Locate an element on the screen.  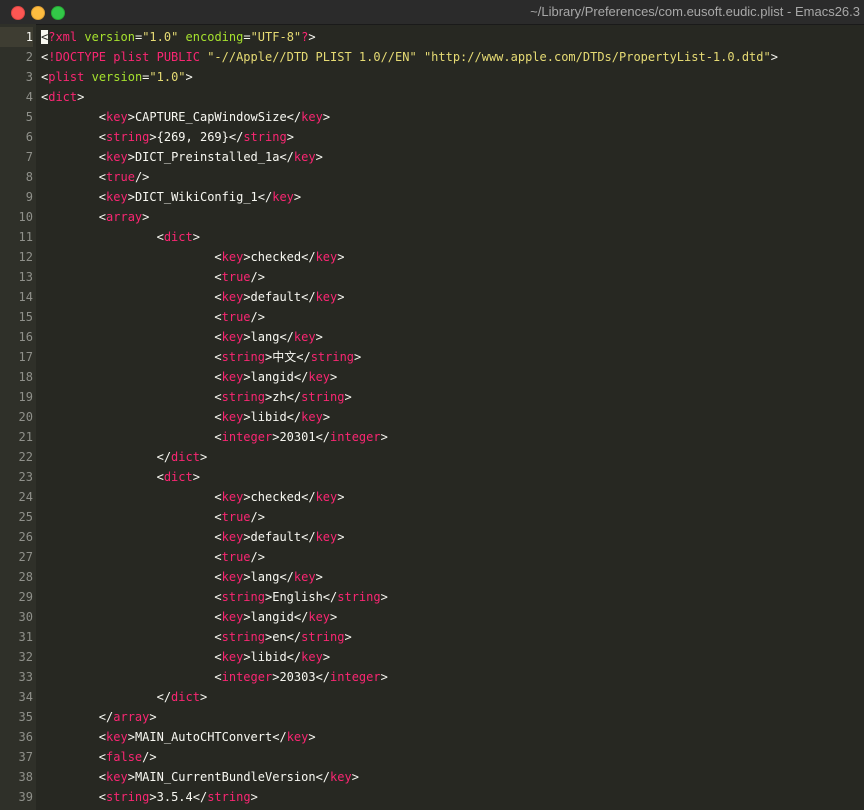
code-line: 11 <dict> is located at coordinates (432, 237).